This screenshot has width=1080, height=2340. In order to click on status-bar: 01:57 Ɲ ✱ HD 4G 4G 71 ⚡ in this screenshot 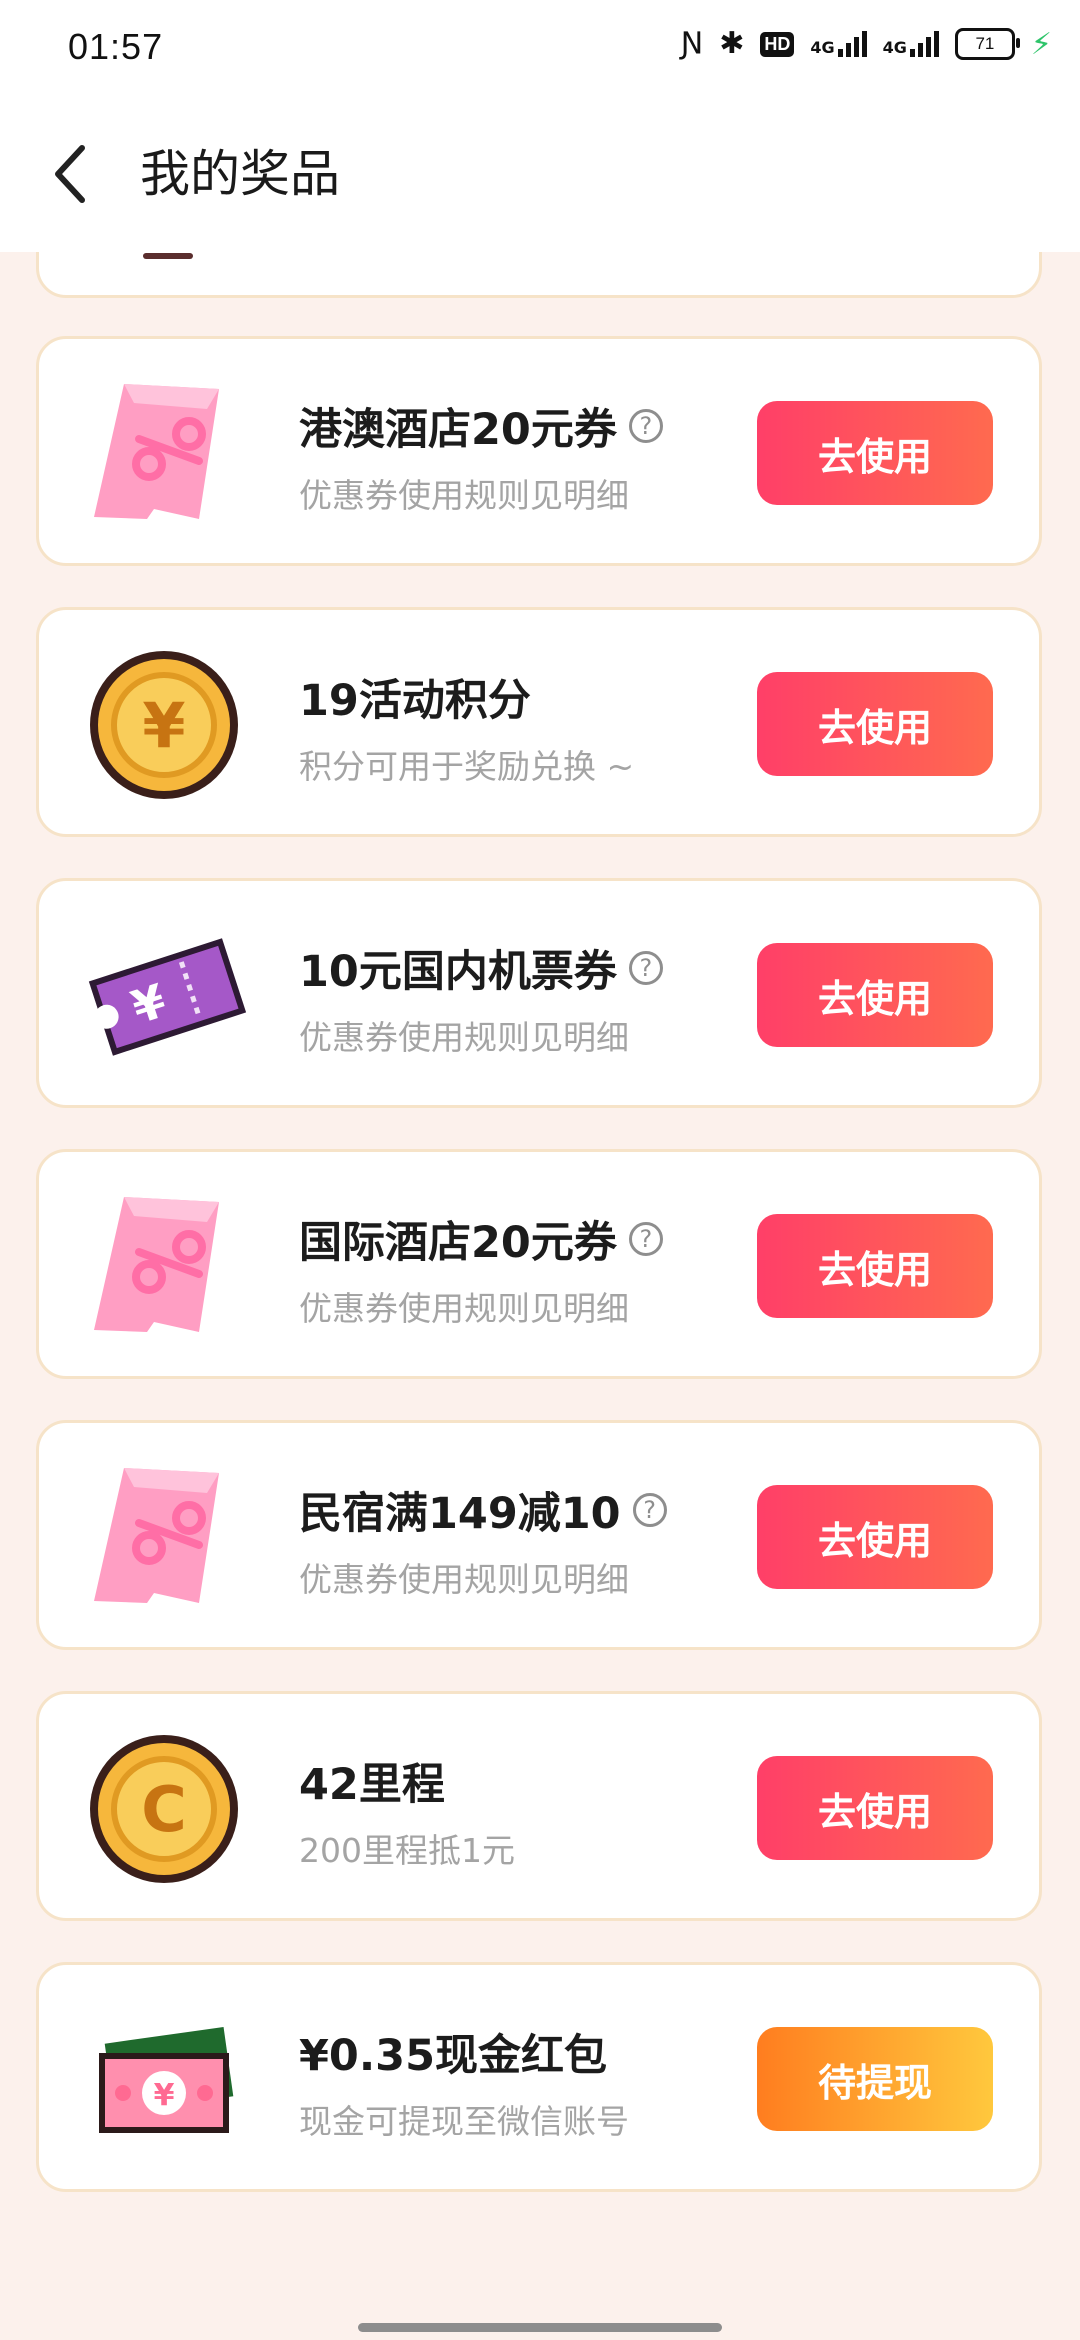, I will do `click(540, 48)`.